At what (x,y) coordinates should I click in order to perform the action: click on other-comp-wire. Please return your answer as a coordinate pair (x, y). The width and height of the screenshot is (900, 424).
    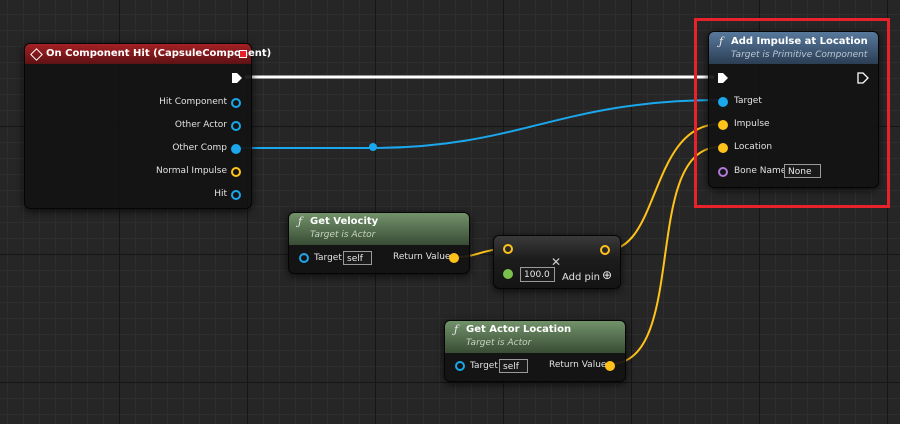
    Looking at the image, I should click on (479, 124).